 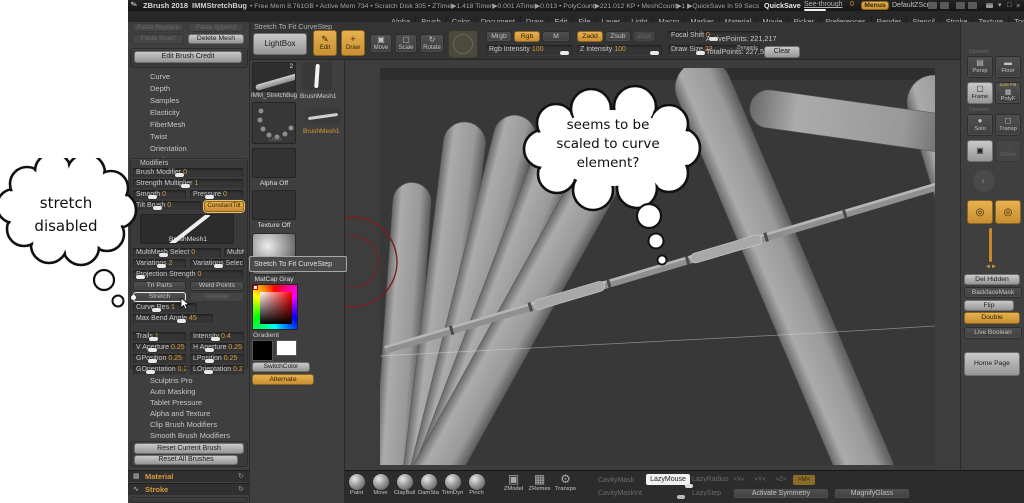 I want to click on weld-points-button: Weld Points, so click(x=217, y=286).